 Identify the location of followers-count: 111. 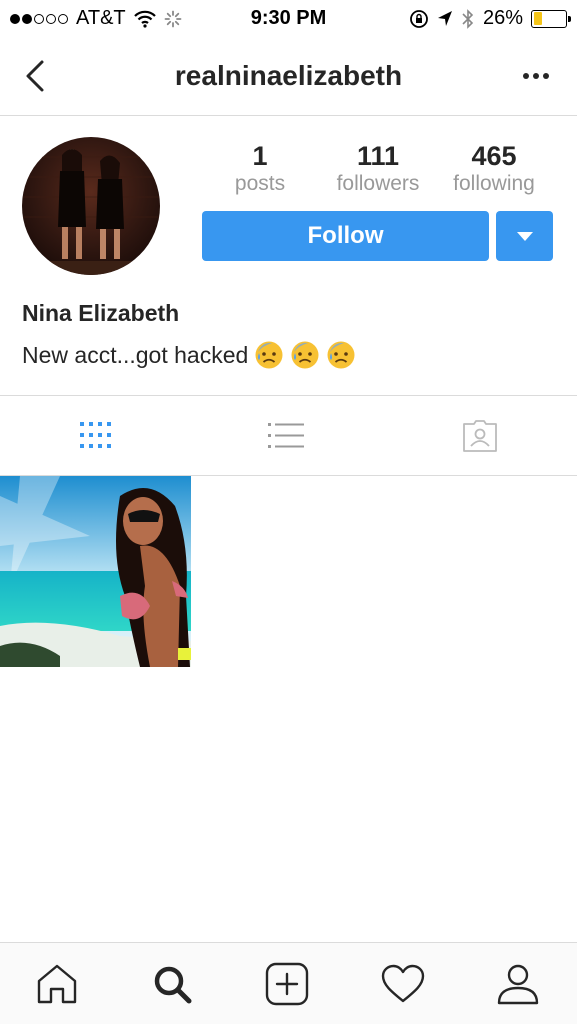
(378, 156).